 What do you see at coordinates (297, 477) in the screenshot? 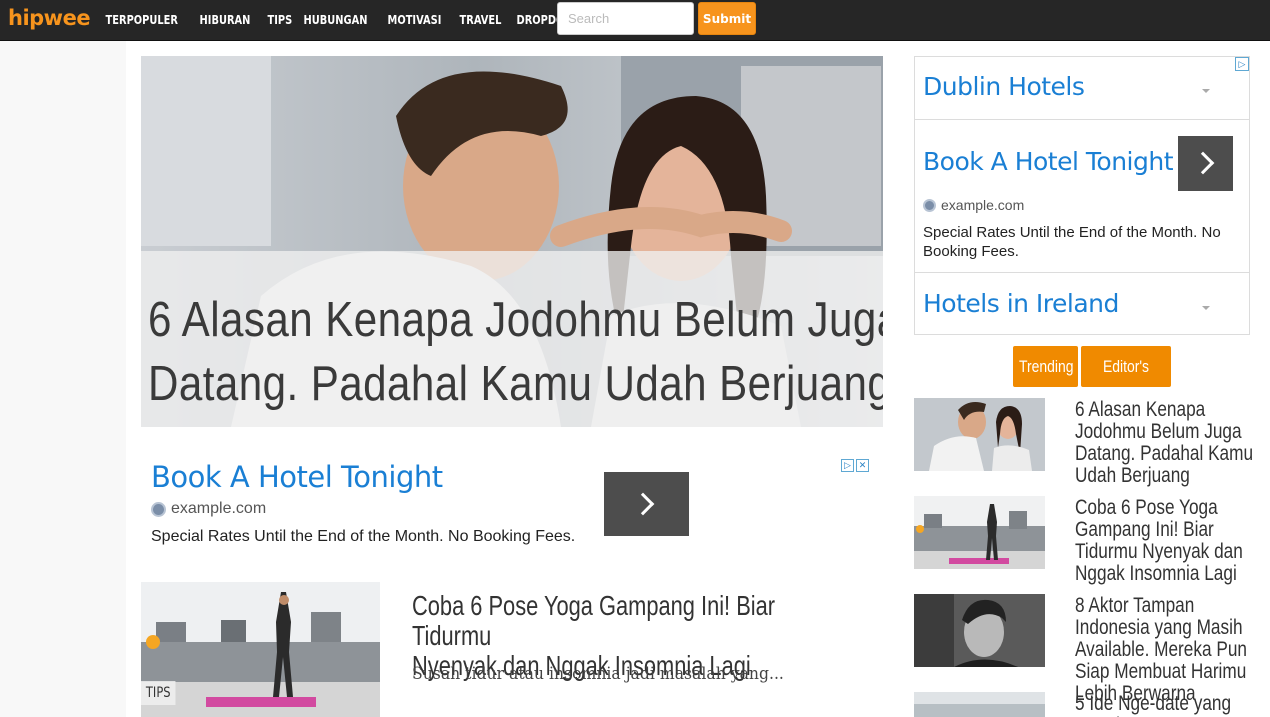
I see `ad-headline-link: Book A Hotel Tonight` at bounding box center [297, 477].